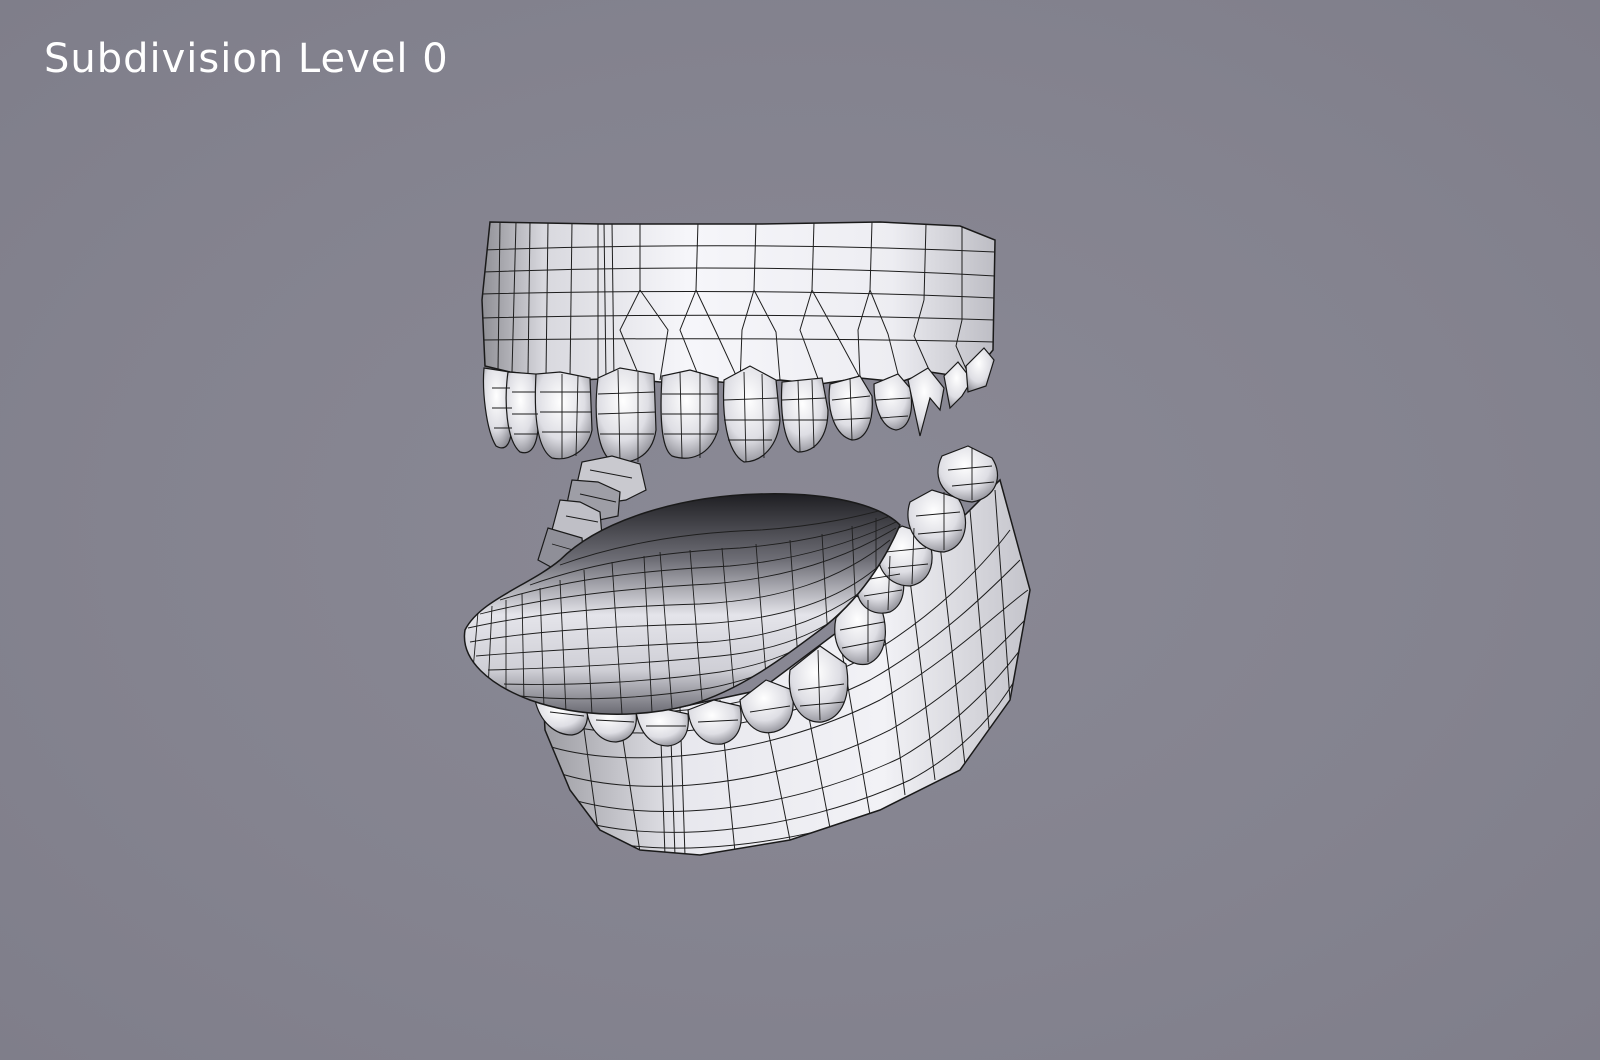 This screenshot has width=1600, height=1060. I want to click on upper-gum-mesh, so click(738, 303).